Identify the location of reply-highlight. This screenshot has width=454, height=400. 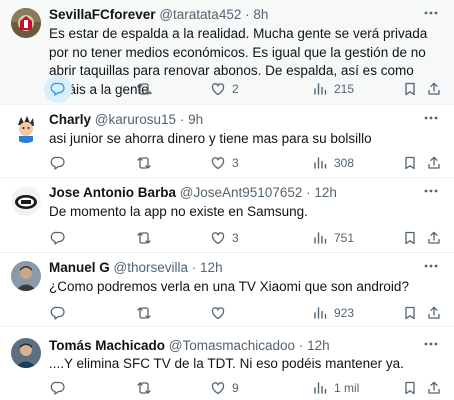
(58, 89).